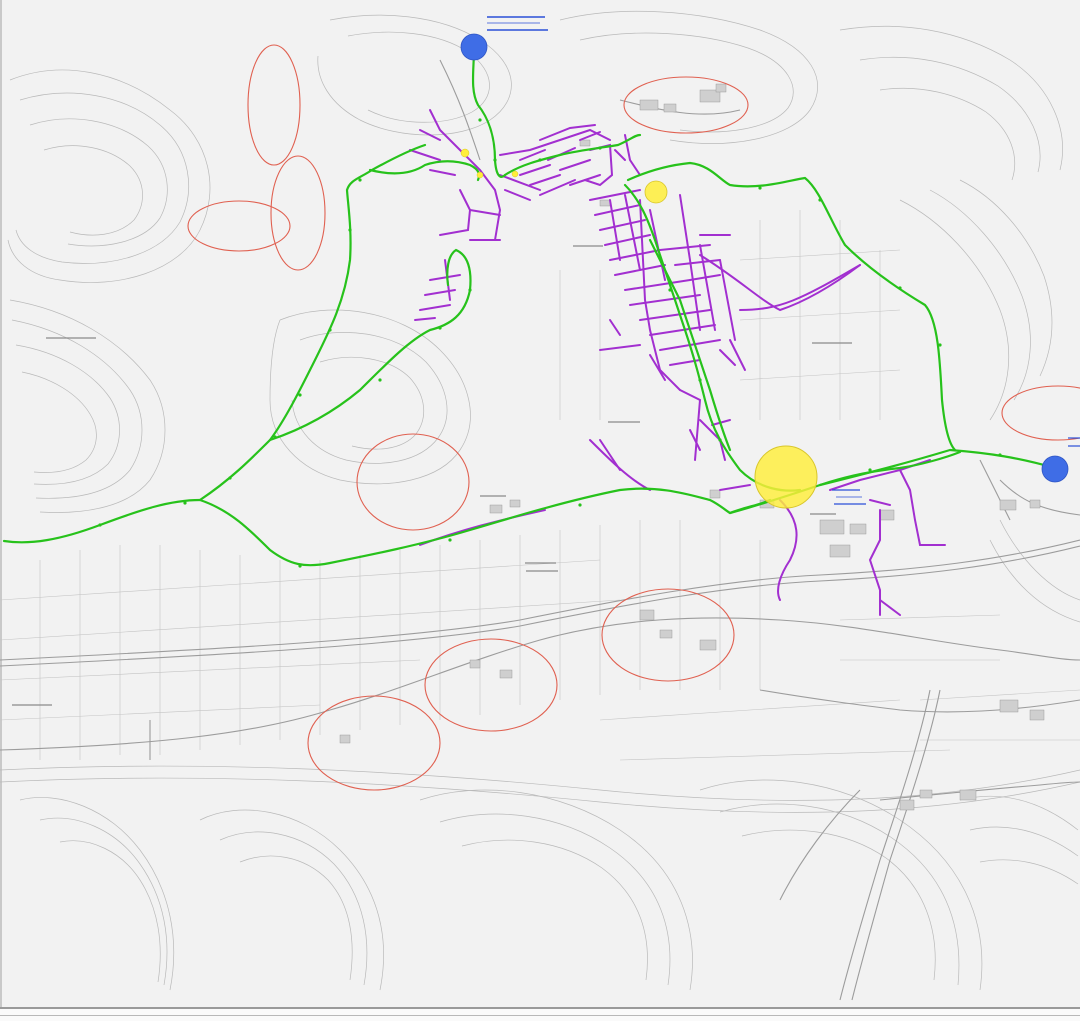 This screenshot has height=1021, width=1080. Describe the element at coordinates (517, 23) in the screenshot. I see `station-label-north` at that location.